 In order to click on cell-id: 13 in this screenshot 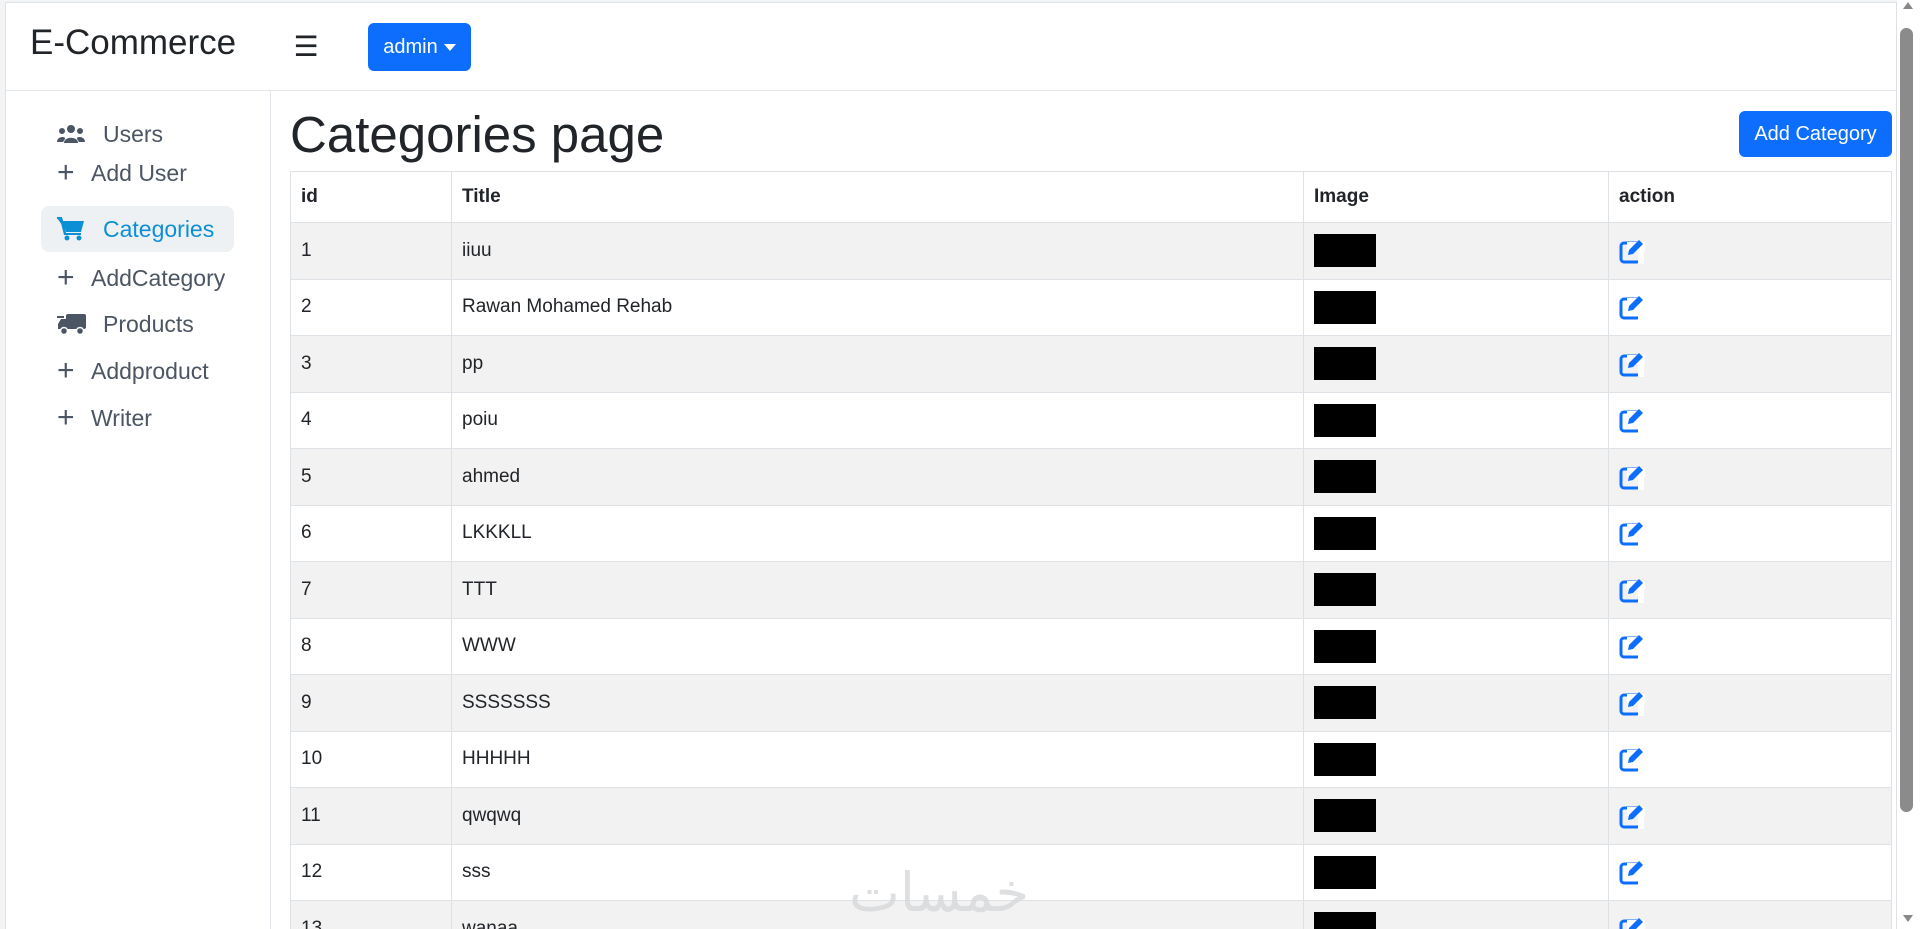, I will do `click(371, 914)`.